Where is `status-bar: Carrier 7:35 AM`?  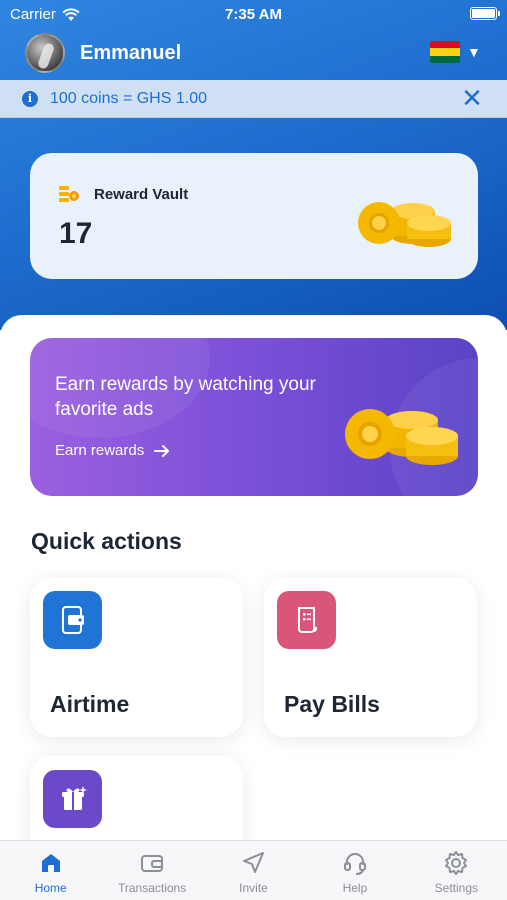
status-bar: Carrier 7:35 AM is located at coordinates (253, 14).